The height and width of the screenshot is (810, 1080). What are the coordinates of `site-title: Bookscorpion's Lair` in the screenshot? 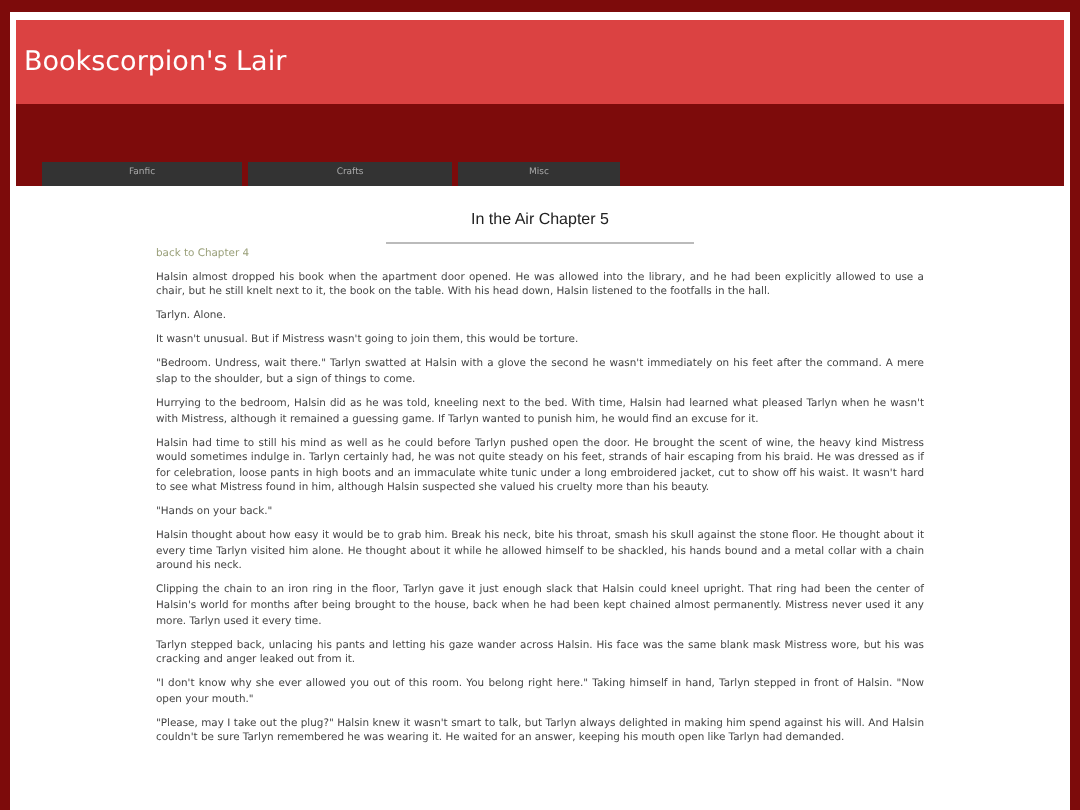 It's located at (155, 62).